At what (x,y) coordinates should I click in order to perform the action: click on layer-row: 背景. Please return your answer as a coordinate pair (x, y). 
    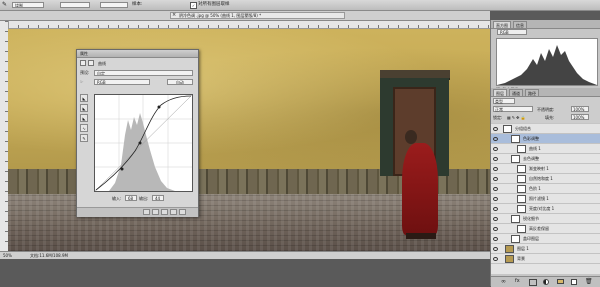
    Looking at the image, I should click on (545, 259).